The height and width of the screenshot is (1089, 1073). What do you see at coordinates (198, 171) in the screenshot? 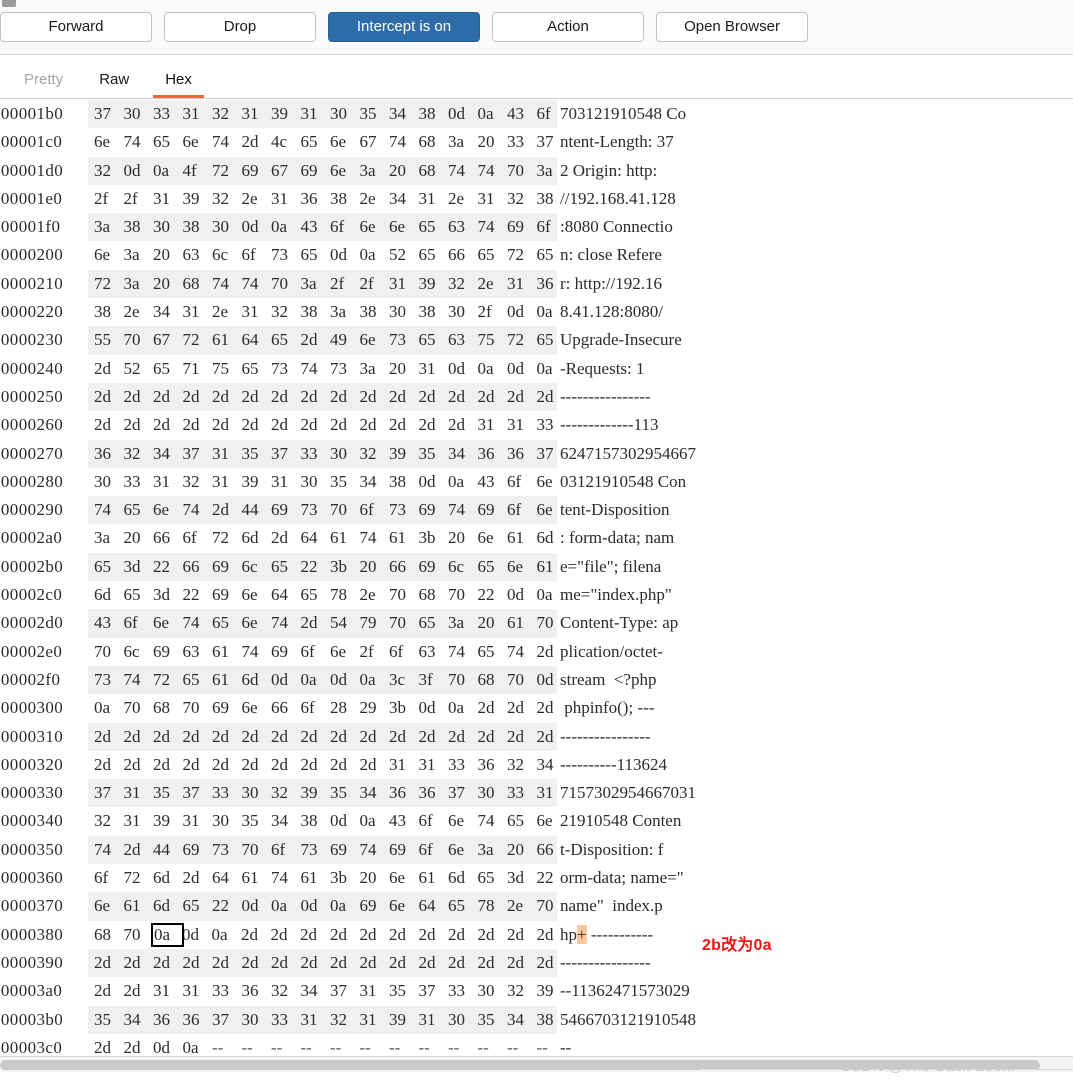
I see `hex-byte: 4f` at bounding box center [198, 171].